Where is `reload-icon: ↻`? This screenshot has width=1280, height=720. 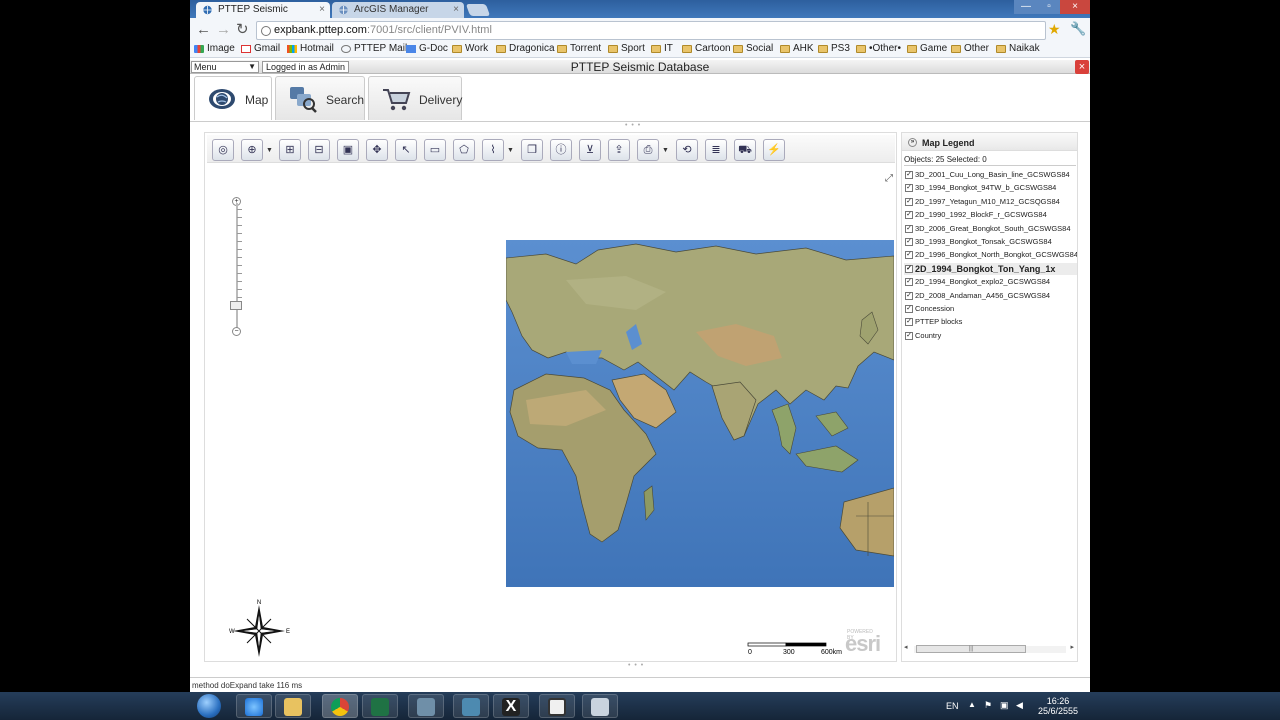 reload-icon: ↻ is located at coordinates (242, 29).